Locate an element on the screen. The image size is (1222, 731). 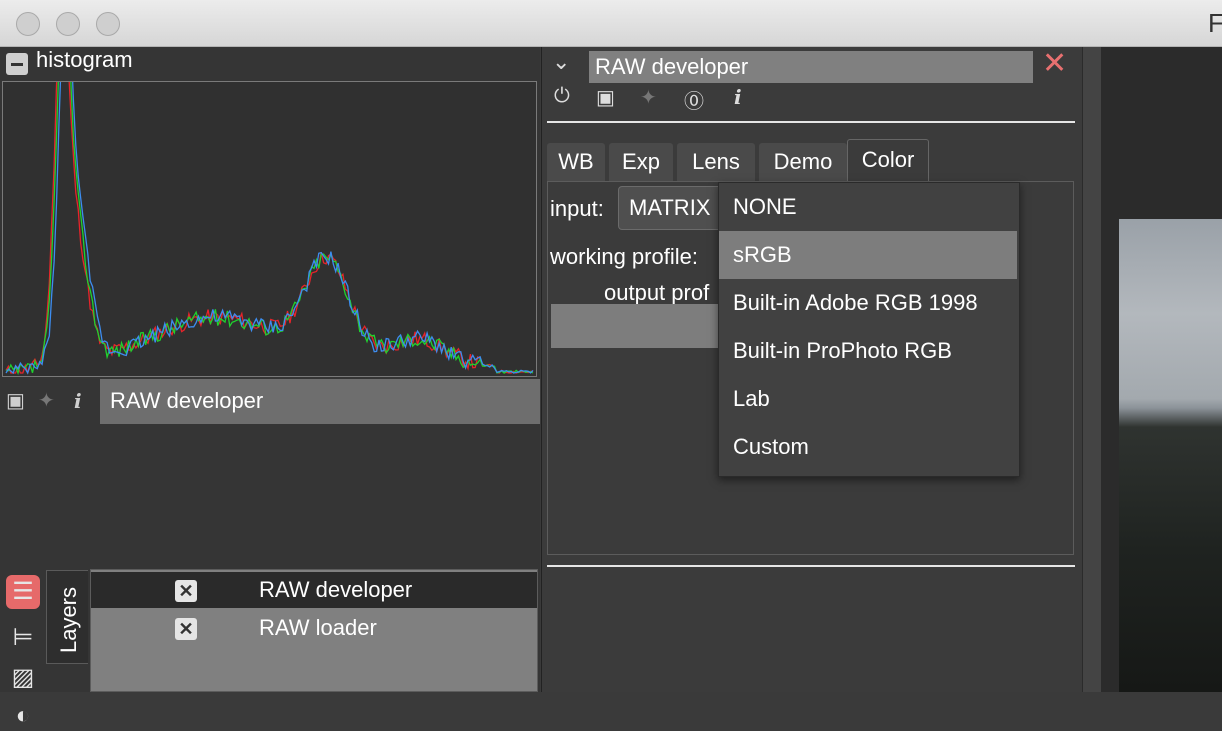
close-window-button is located at coordinates (28, 24).